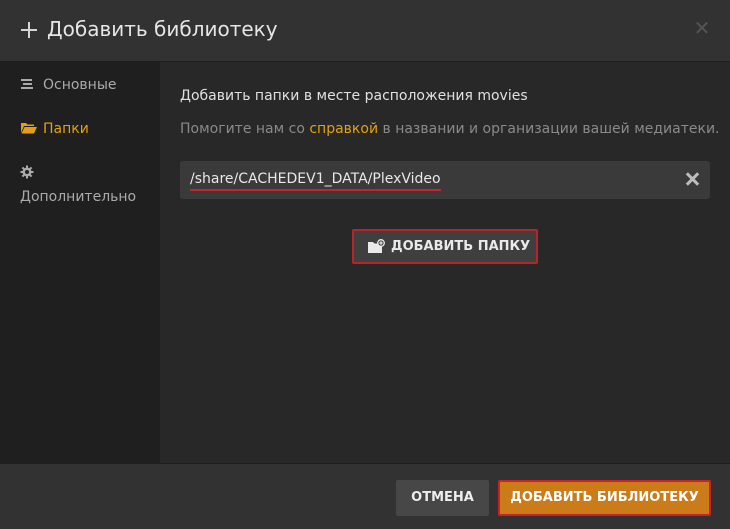 Image resolution: width=730 pixels, height=529 pixels. What do you see at coordinates (27, 174) in the screenshot?
I see `gear-icon` at bounding box center [27, 174].